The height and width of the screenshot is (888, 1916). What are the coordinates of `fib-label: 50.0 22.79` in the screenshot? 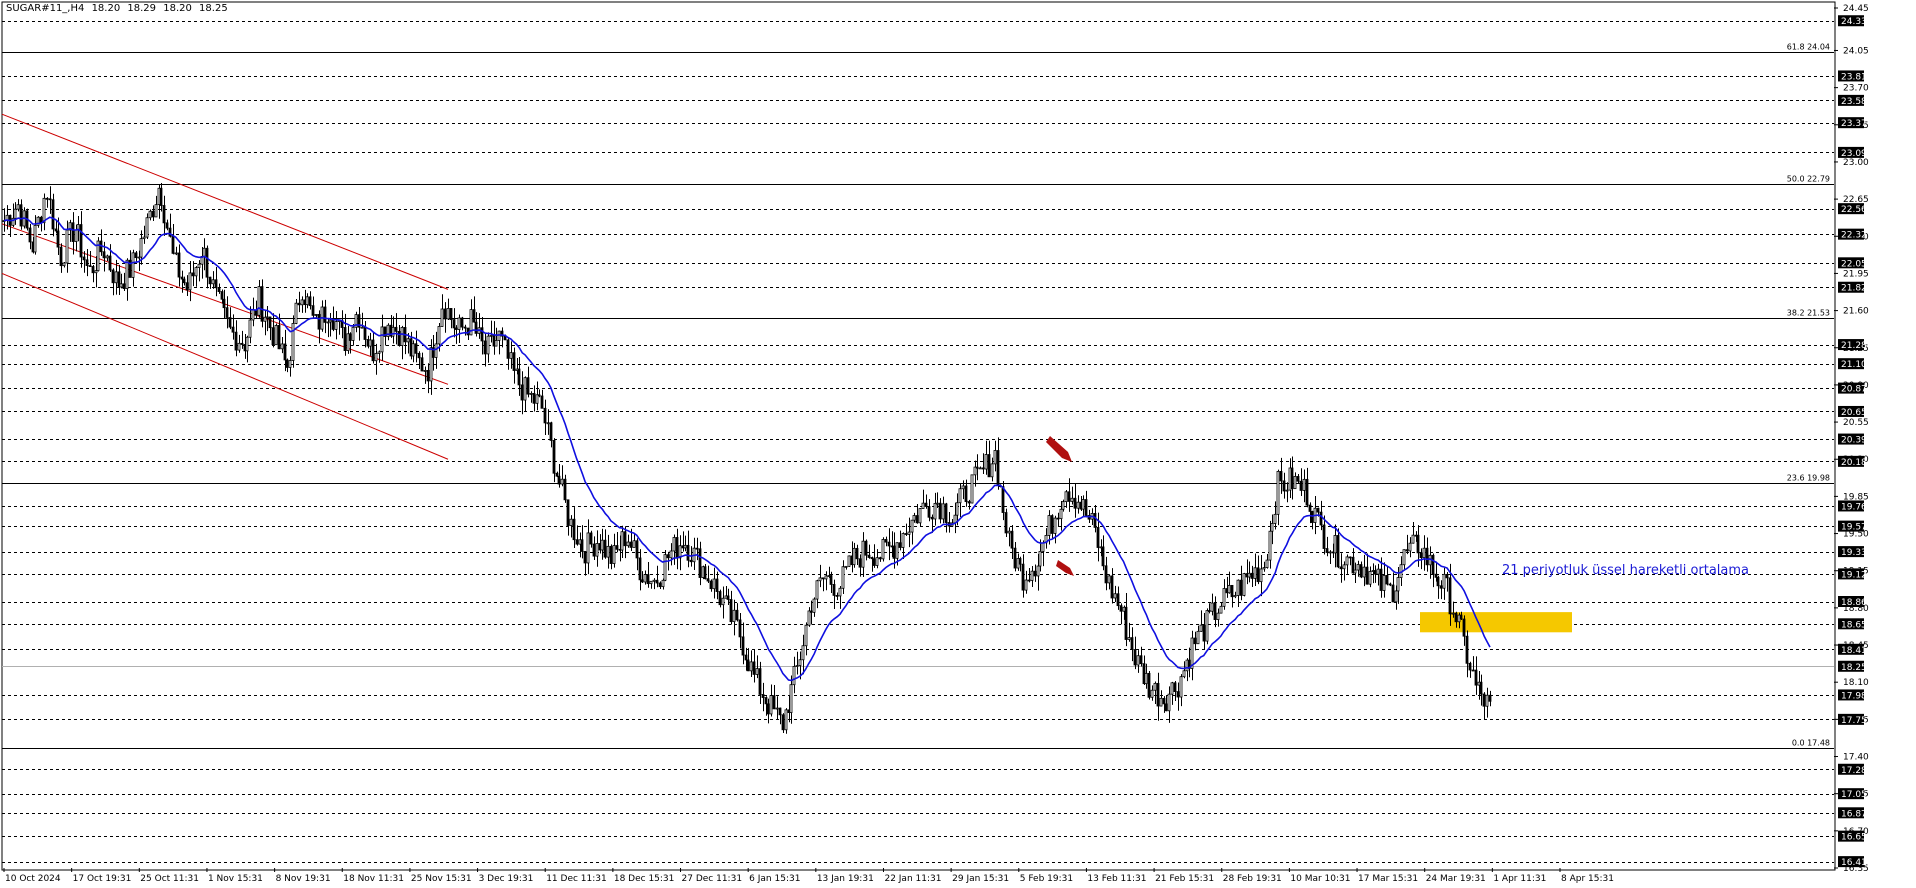 It's located at (1808, 179).